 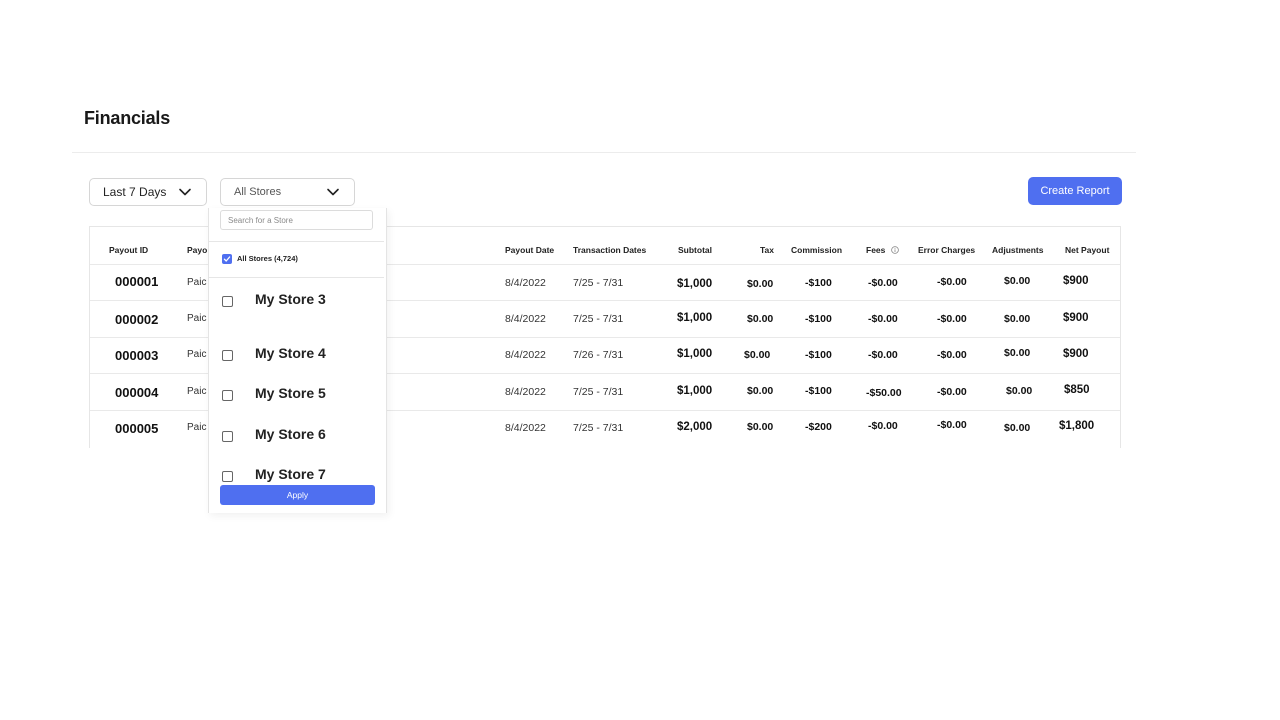 What do you see at coordinates (137, 355) in the screenshot?
I see `payout-id: 000003` at bounding box center [137, 355].